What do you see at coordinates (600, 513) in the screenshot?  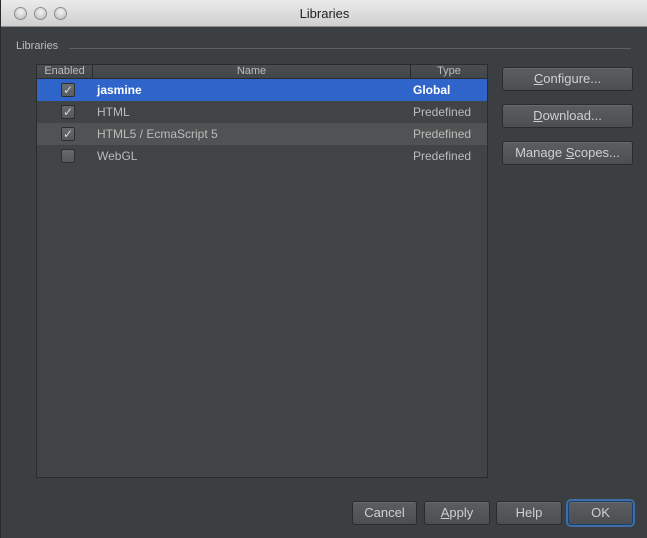 I see `ok-button: OK` at bounding box center [600, 513].